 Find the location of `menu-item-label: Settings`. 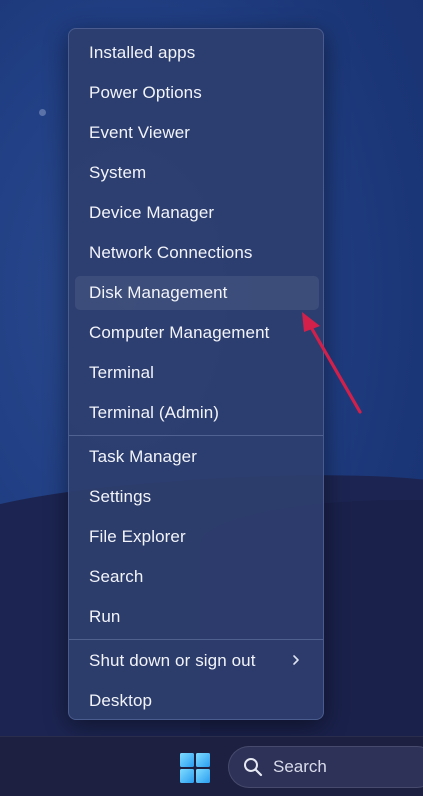

menu-item-label: Settings is located at coordinates (120, 496).